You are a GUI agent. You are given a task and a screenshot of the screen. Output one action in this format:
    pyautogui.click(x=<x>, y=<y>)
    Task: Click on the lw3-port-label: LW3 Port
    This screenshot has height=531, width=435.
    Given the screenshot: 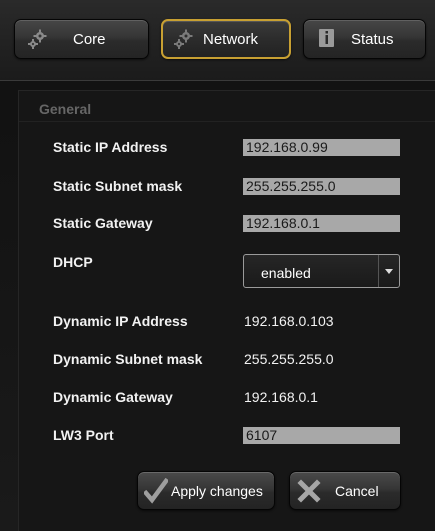 What is the action you would take?
    pyautogui.click(x=83, y=435)
    